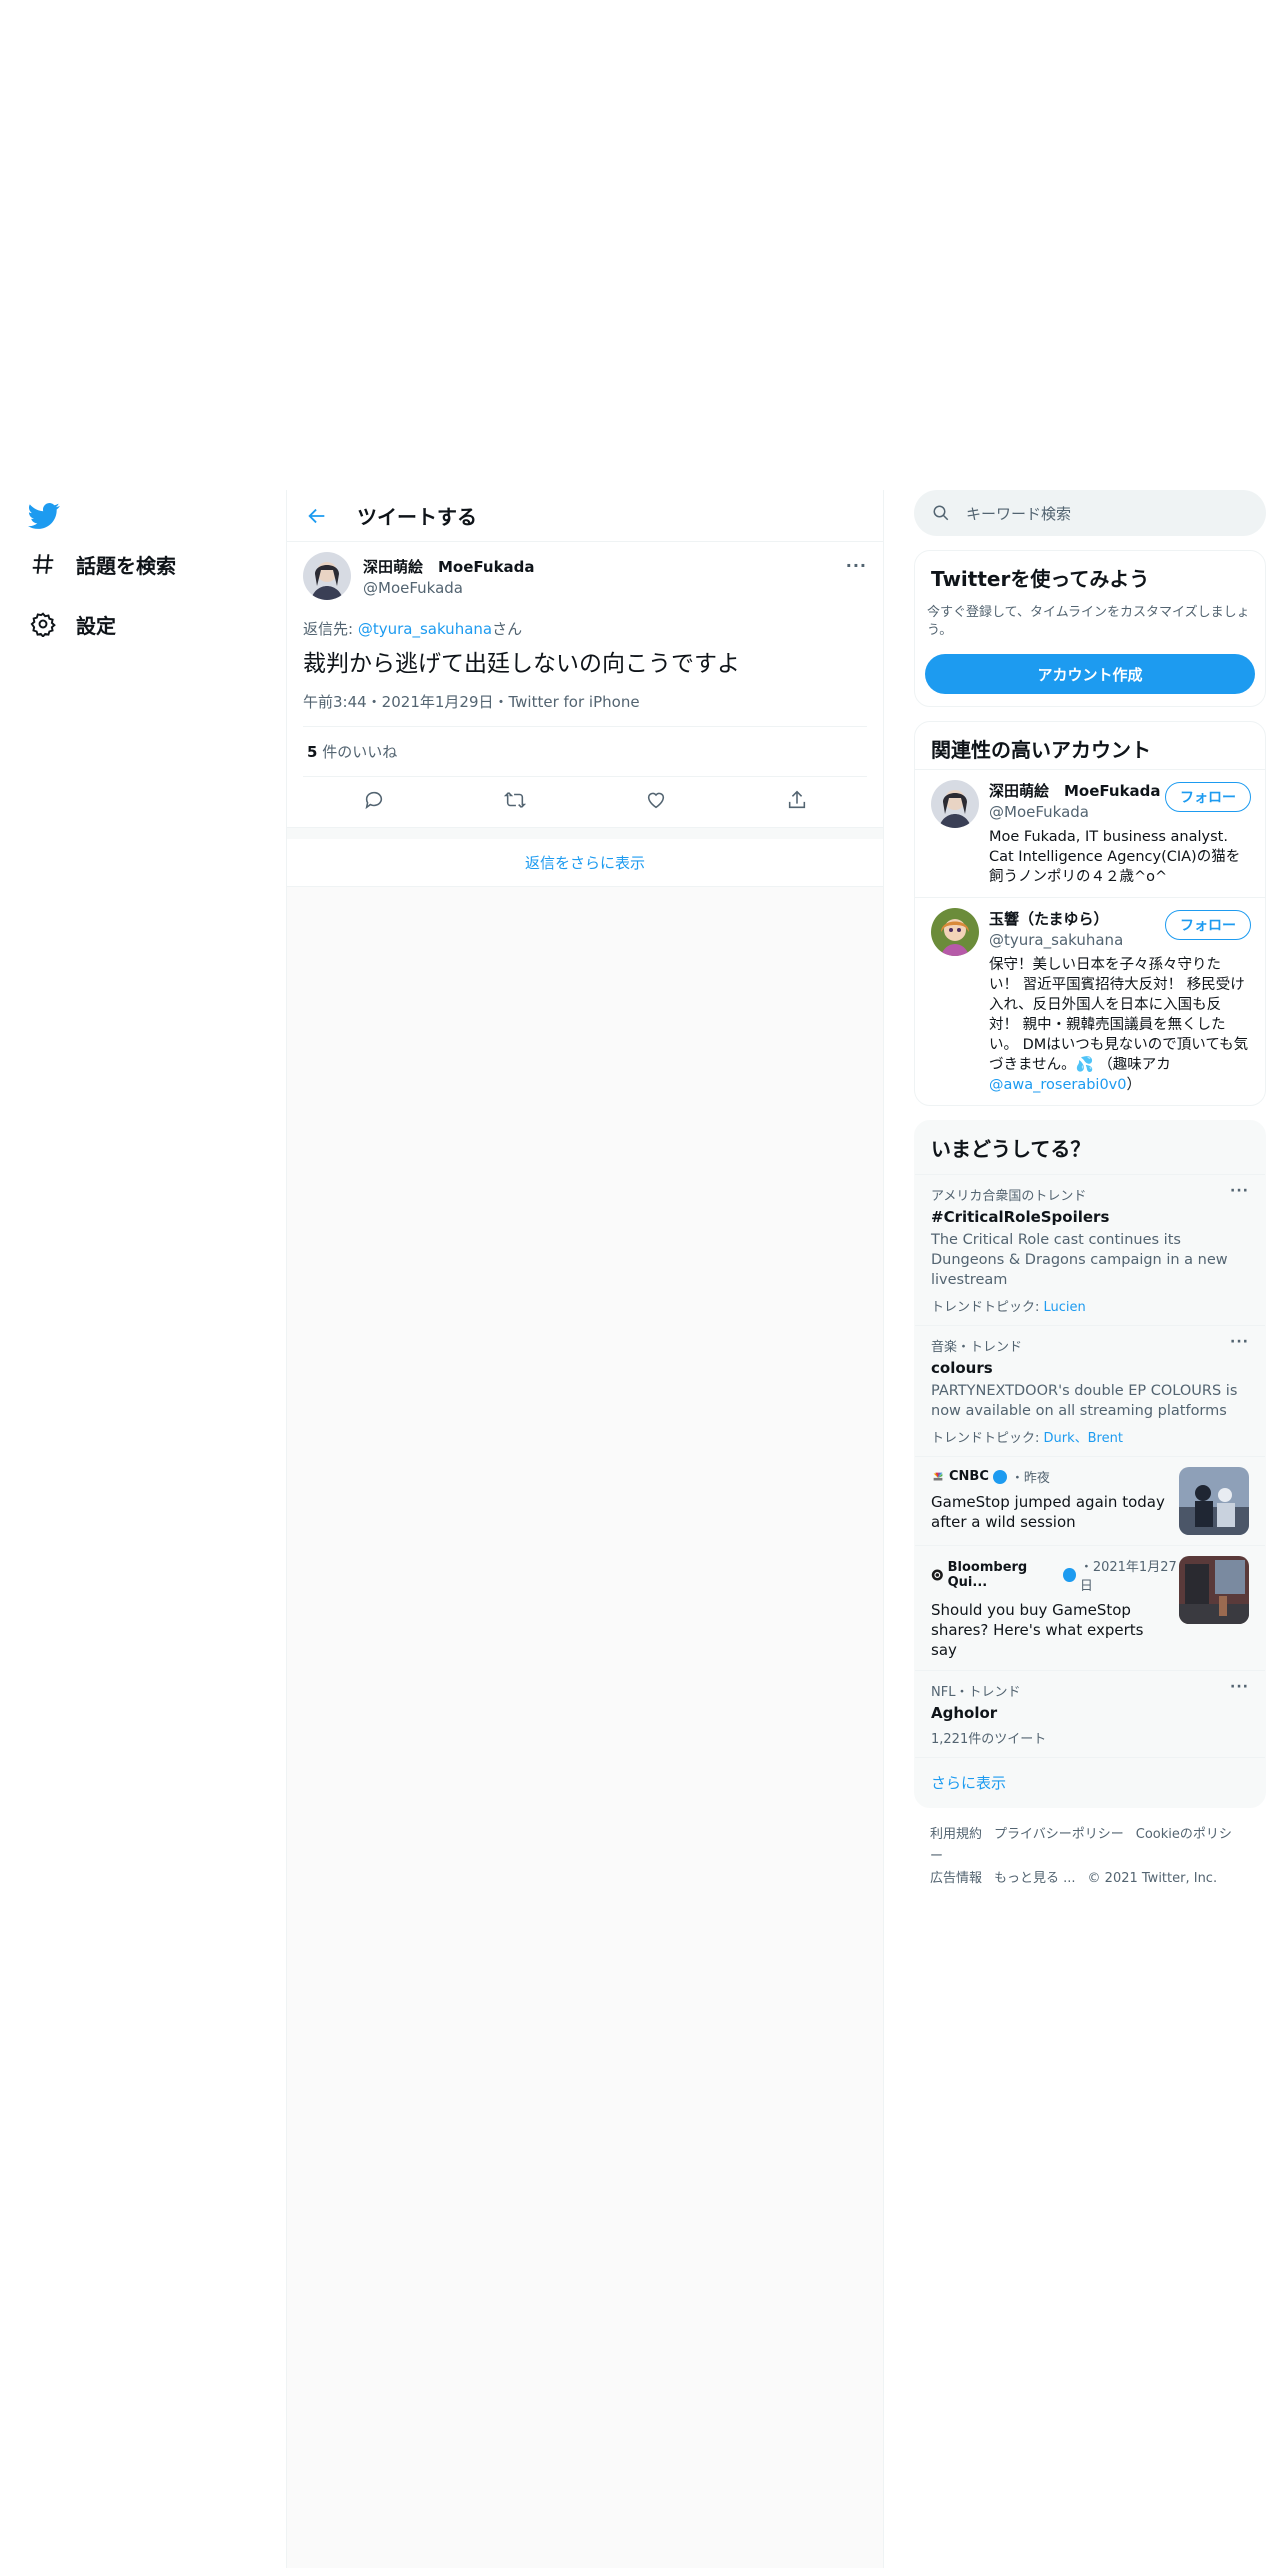 This screenshot has width=1284, height=2568. What do you see at coordinates (330, 629) in the screenshot?
I see `reply-to-prefix: 返信先:` at bounding box center [330, 629].